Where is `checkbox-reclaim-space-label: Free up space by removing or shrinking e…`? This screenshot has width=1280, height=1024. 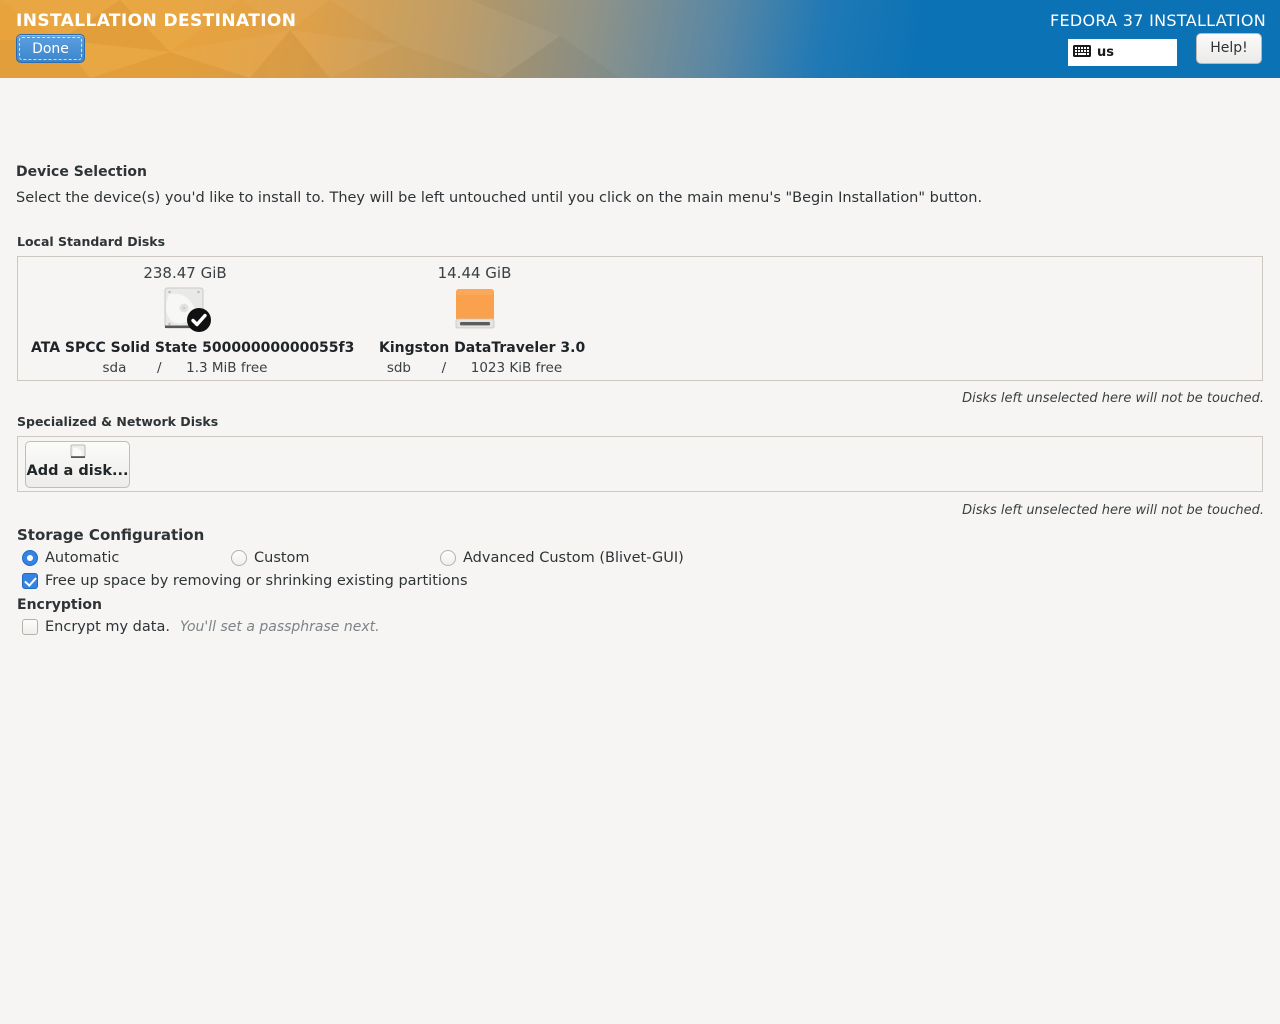 checkbox-reclaim-space-label: Free up space by removing or shrinking e… is located at coordinates (256, 581).